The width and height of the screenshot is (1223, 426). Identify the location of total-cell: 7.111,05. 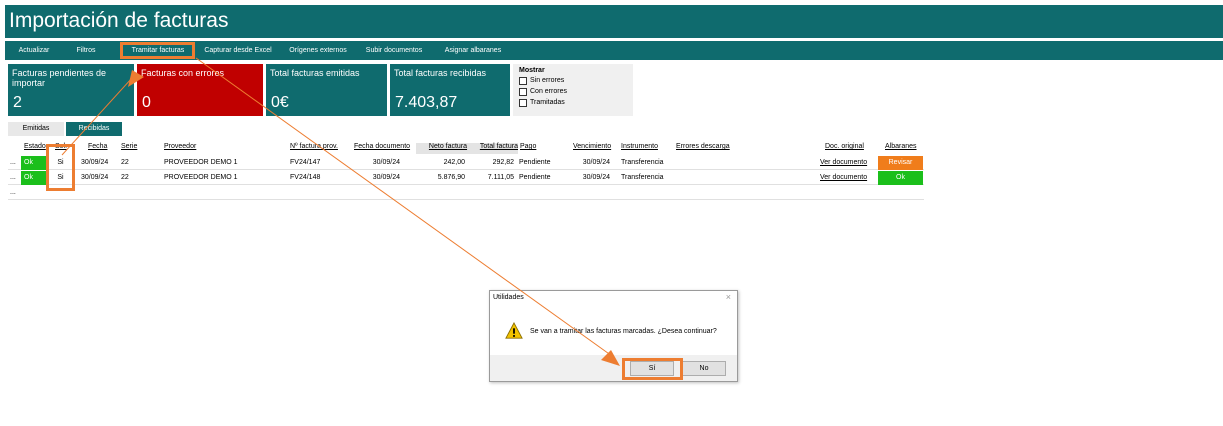
(500, 177).